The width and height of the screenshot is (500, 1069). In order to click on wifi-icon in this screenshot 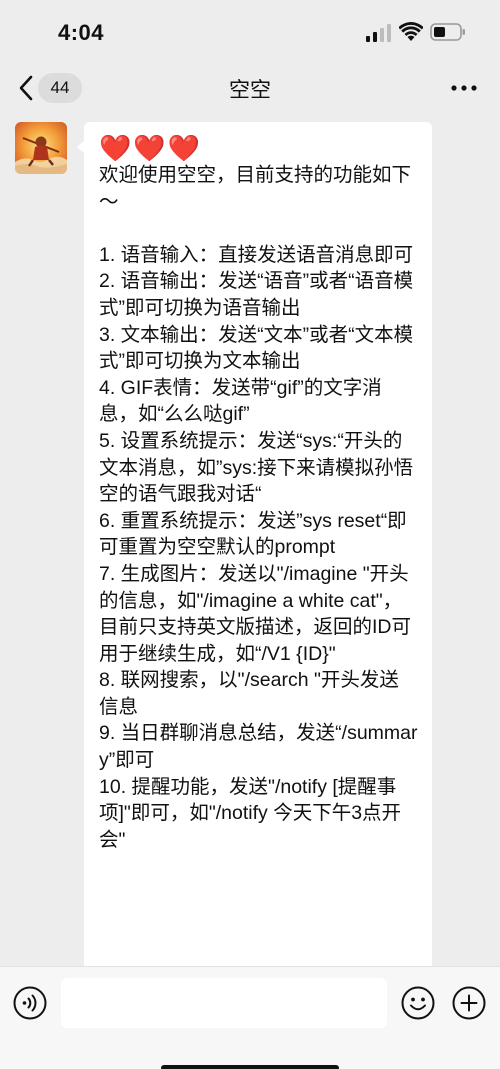, I will do `click(411, 31)`.